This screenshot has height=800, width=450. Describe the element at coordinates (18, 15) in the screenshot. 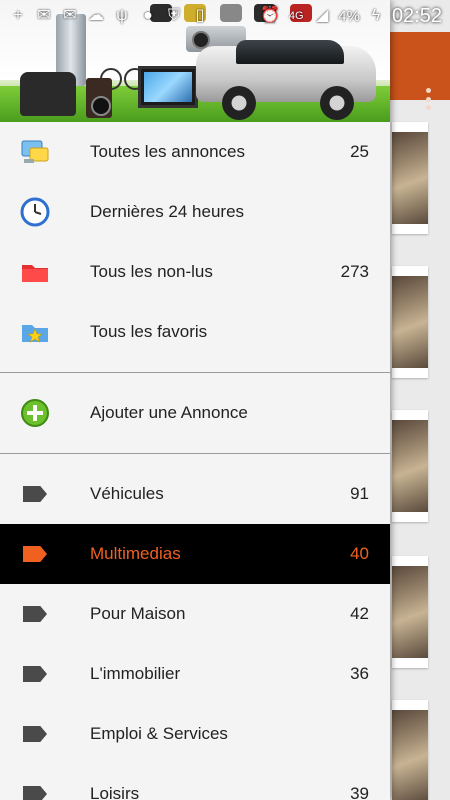

I see `plus-icon: +` at that location.